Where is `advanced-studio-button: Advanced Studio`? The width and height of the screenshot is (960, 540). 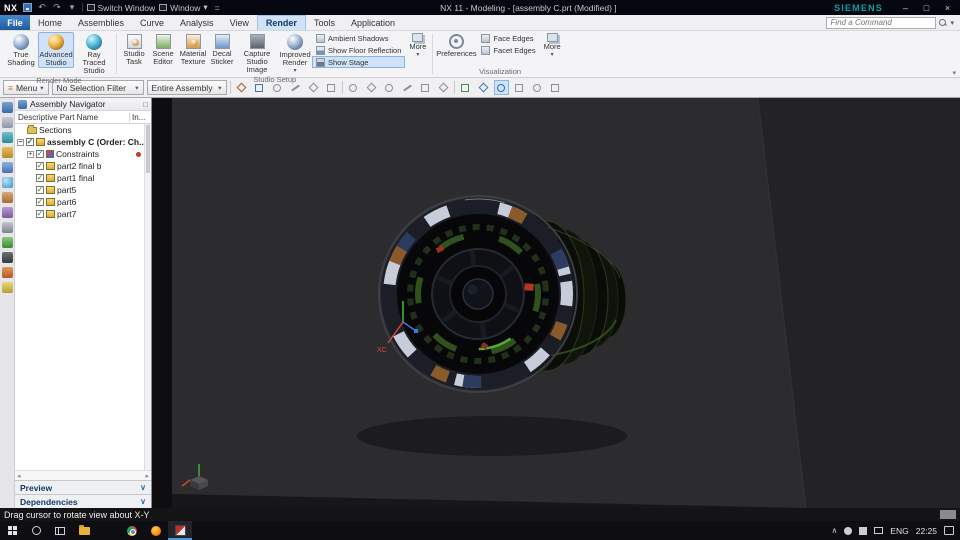 advanced-studio-button: Advanced Studio is located at coordinates (56, 50).